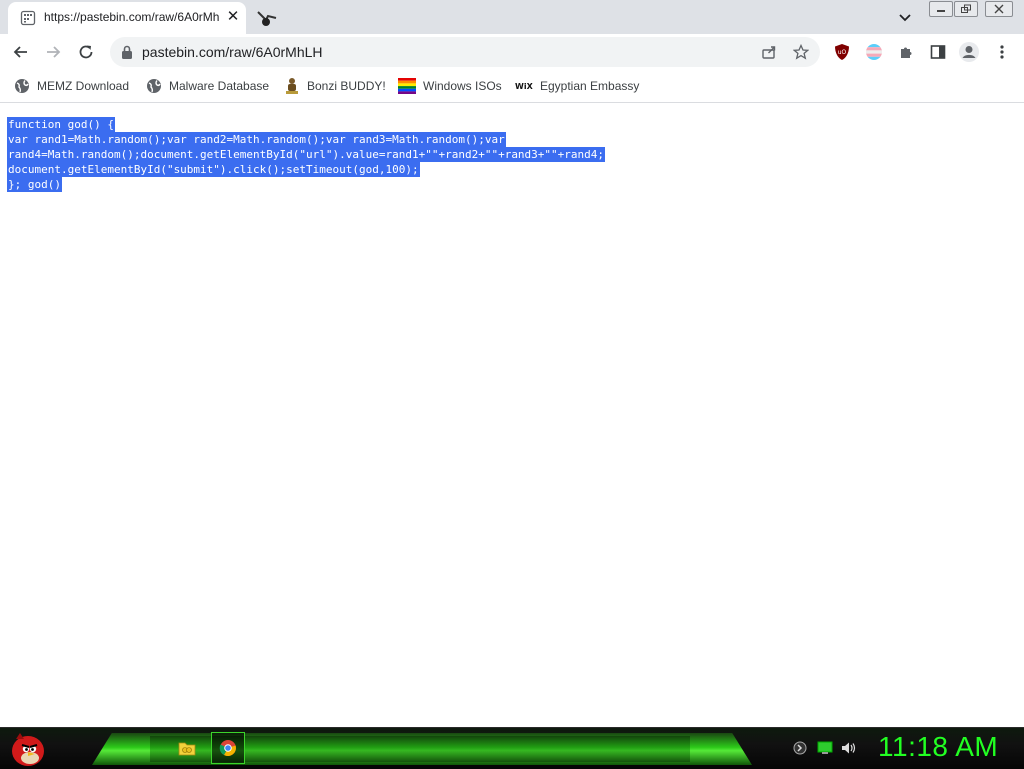  What do you see at coordinates (465, 52) in the screenshot?
I see `address-bar: pastebin.com/raw/6A0rMhLH` at bounding box center [465, 52].